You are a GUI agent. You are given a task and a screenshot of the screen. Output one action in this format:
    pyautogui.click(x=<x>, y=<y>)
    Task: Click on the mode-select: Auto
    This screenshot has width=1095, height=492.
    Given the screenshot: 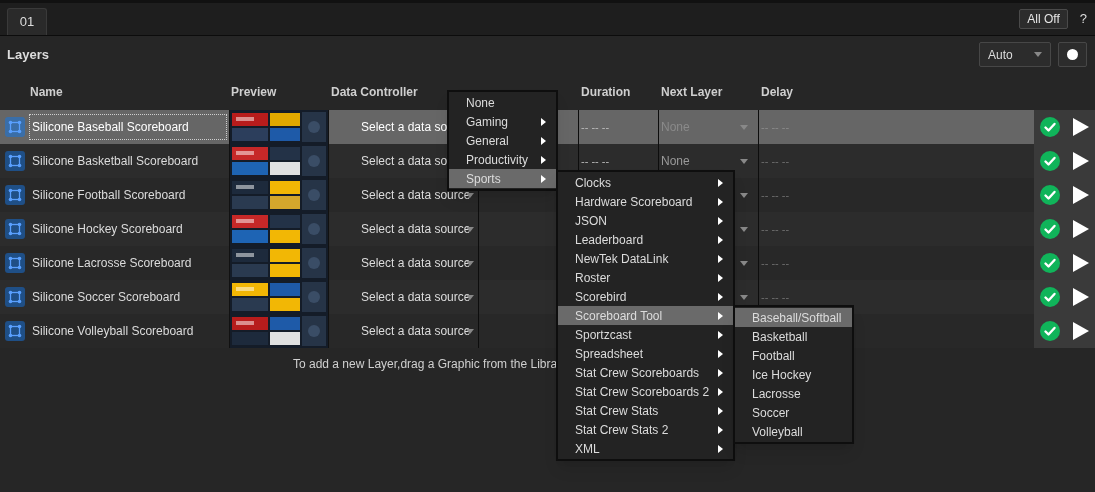 What is the action you would take?
    pyautogui.click(x=1015, y=54)
    